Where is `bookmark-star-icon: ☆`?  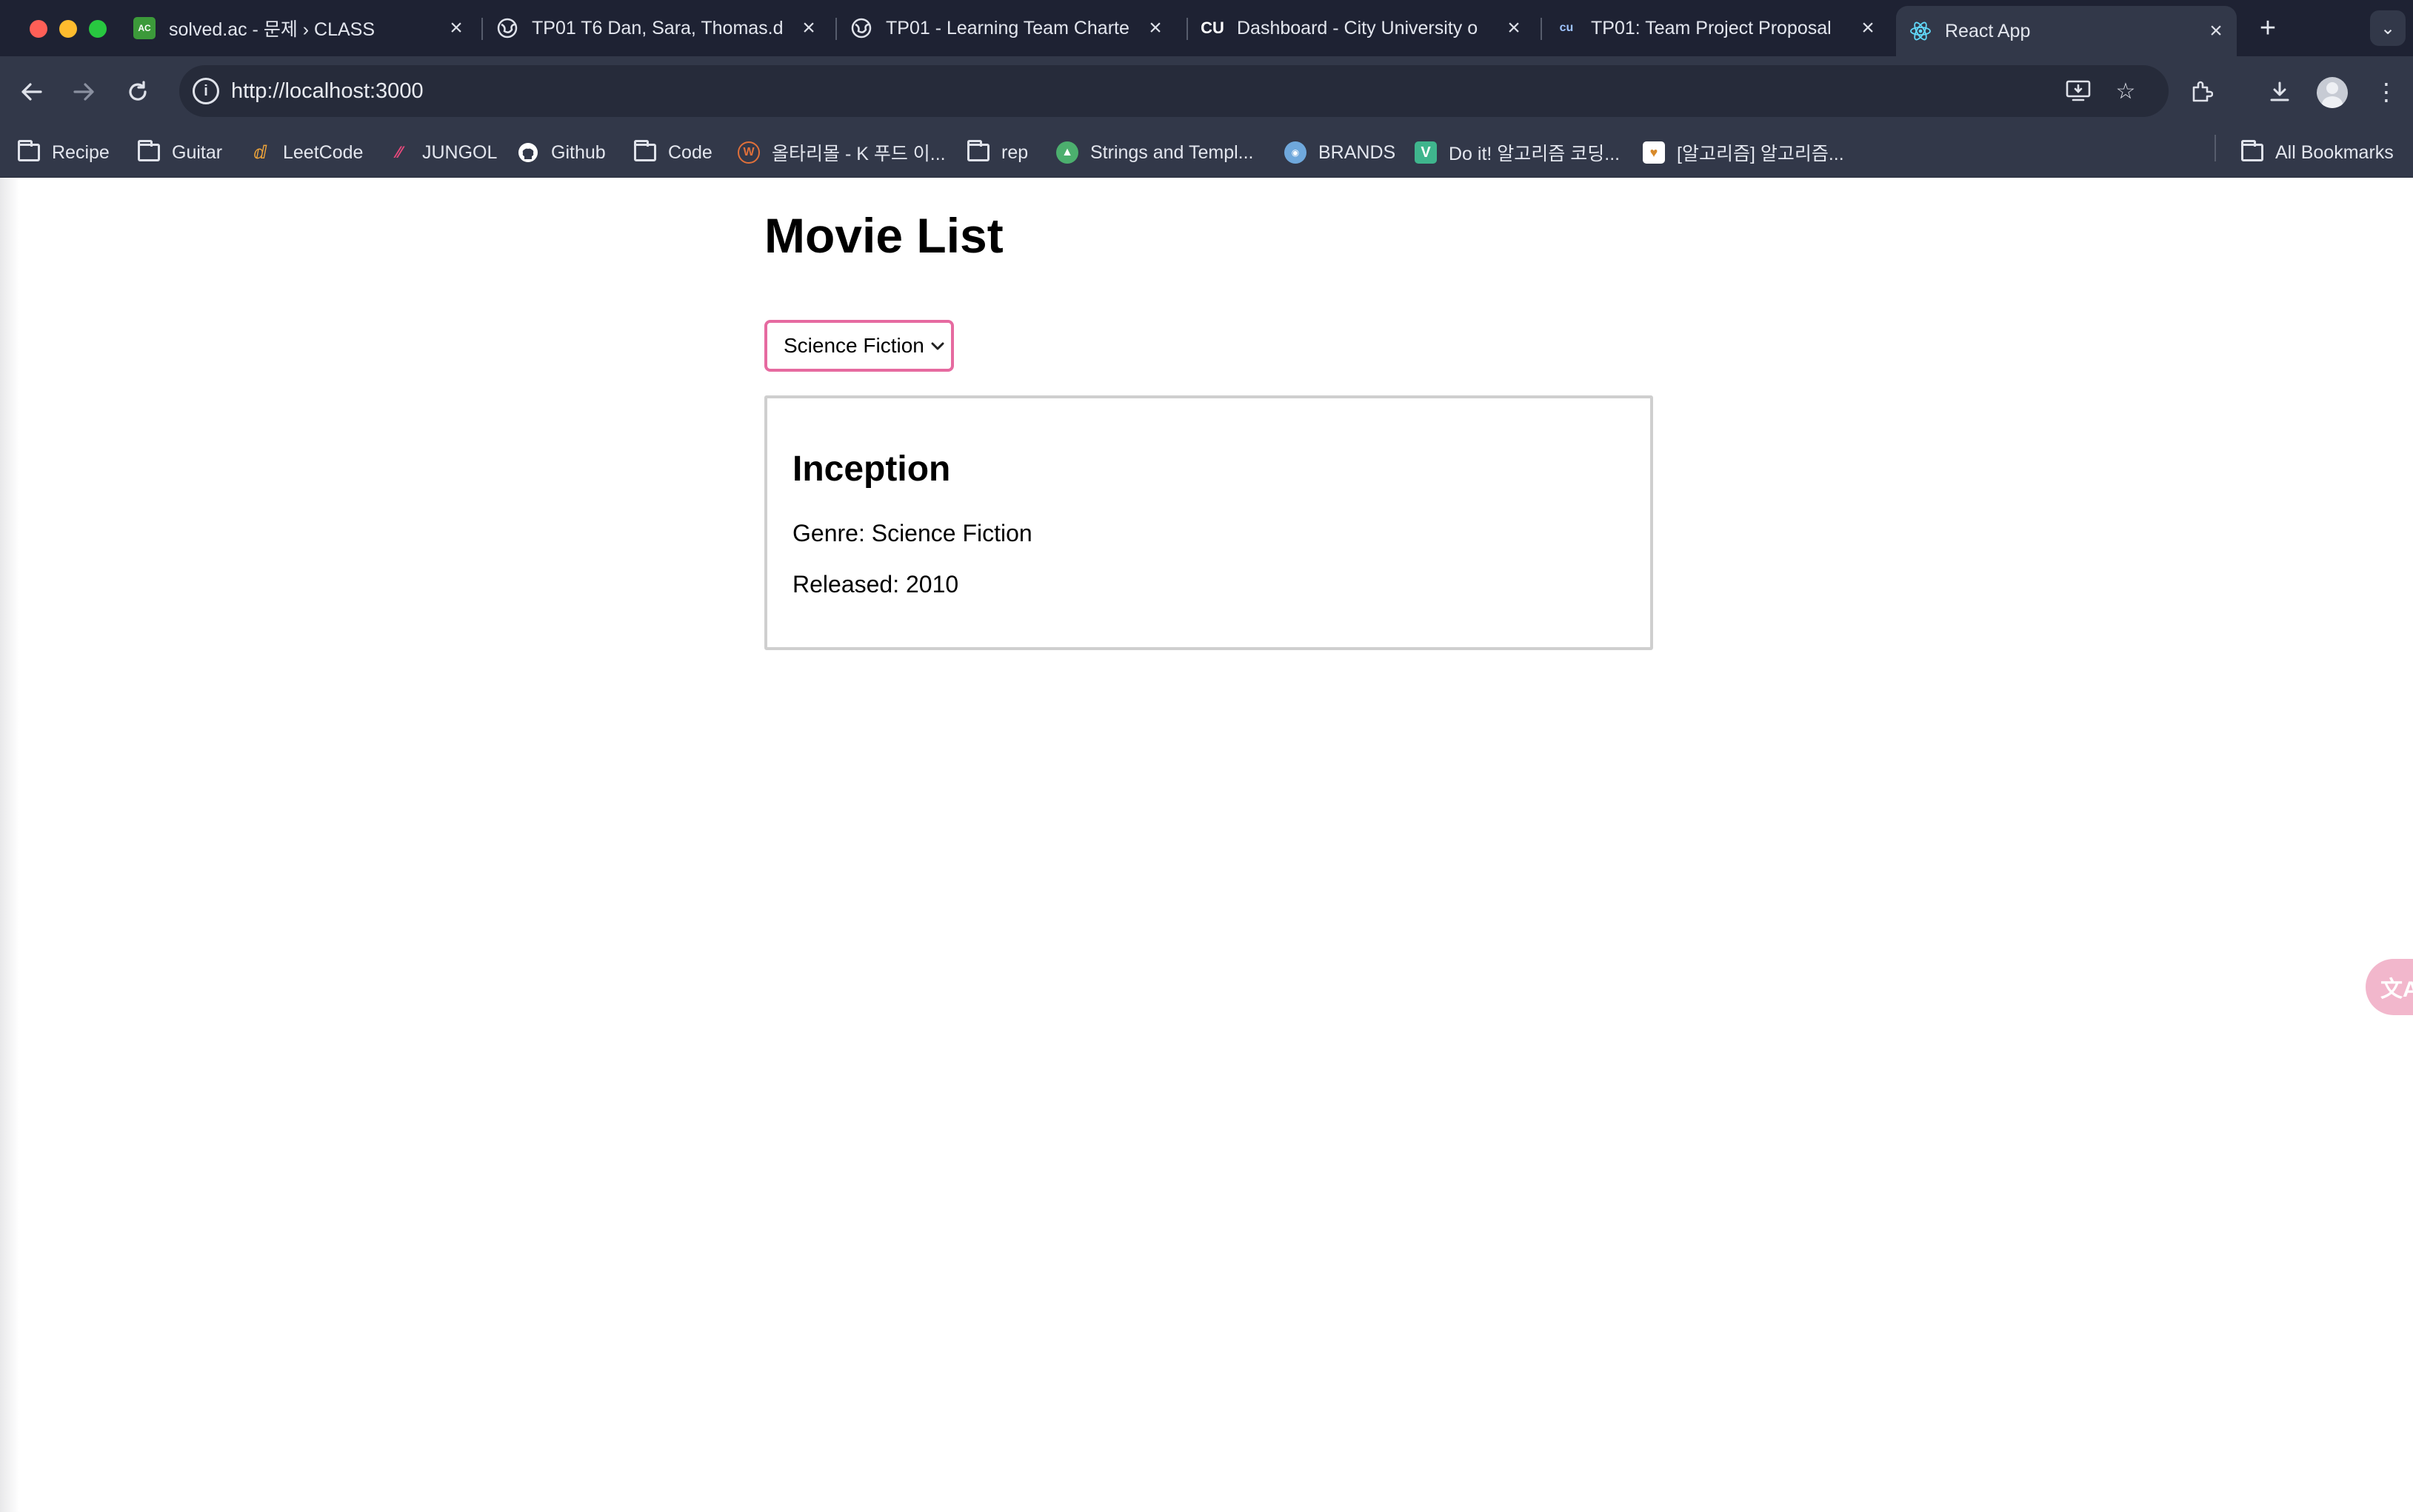 bookmark-star-icon: ☆ is located at coordinates (2126, 91).